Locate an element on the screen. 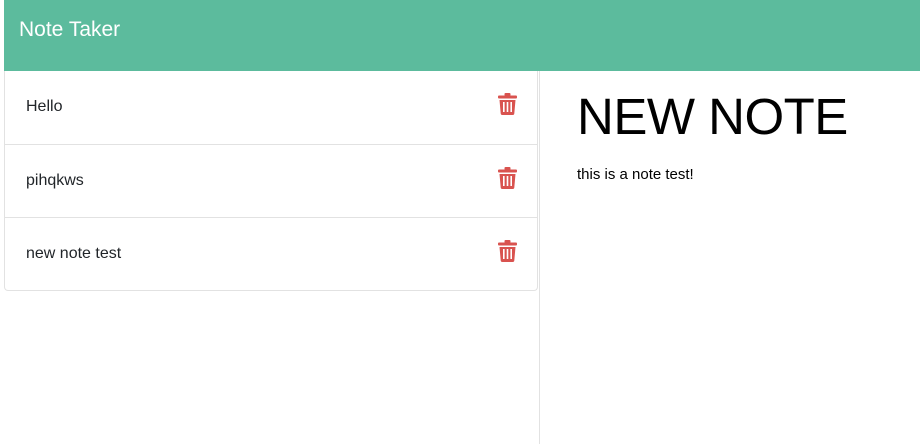 The image size is (920, 444). note-title: Hello is located at coordinates (44, 106).